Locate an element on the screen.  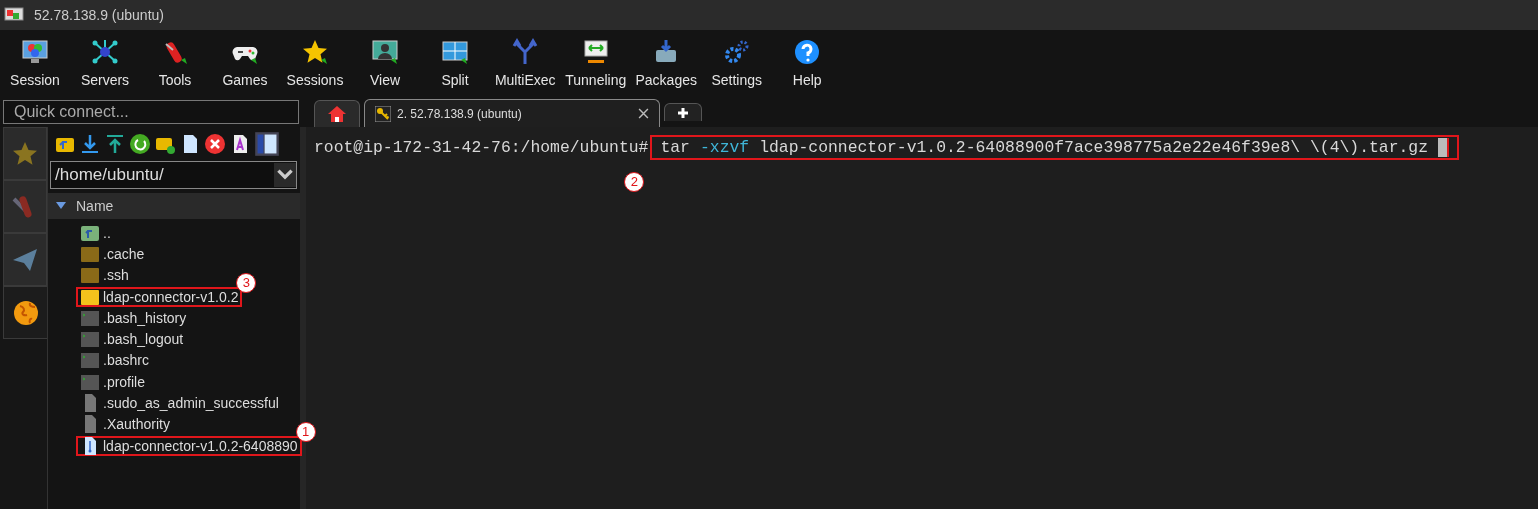
toolbar-button: Settings is located at coordinates (736, 63).